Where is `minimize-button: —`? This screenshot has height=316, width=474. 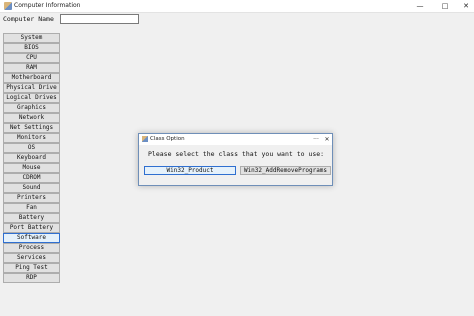 minimize-button: — is located at coordinates (420, 6).